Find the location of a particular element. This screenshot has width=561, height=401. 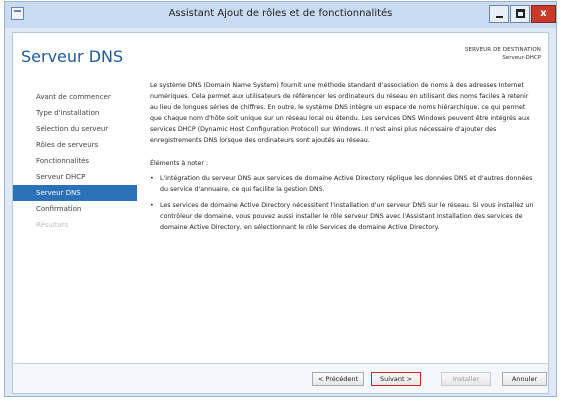

cancel-button: Annuler is located at coordinates (524, 379).